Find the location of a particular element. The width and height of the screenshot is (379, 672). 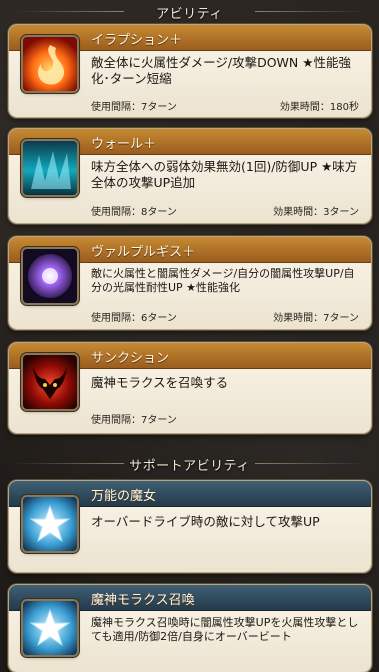

ability-name: ウォール＋ is located at coordinates (124, 144).